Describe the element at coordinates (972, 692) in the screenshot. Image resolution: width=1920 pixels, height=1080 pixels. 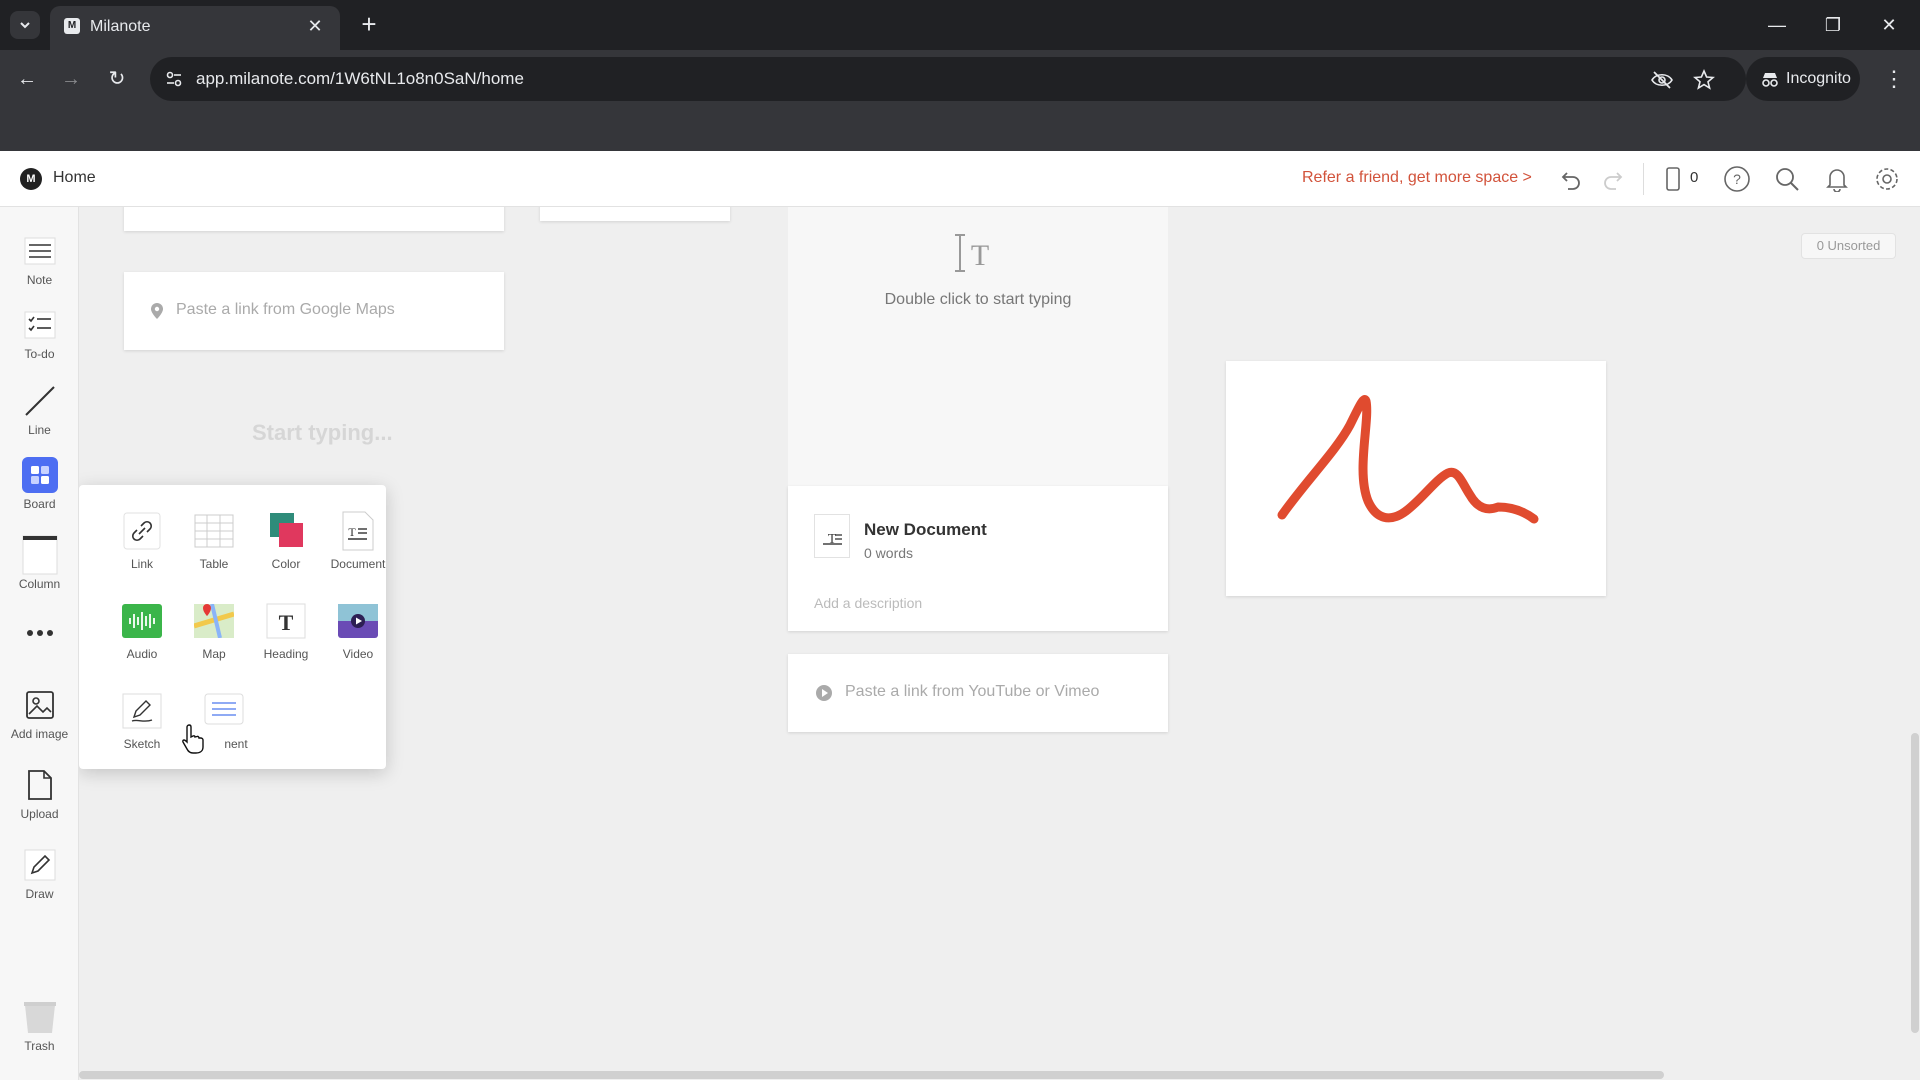
I see `video-link-placeholder: Paste a link from YouTube or Vimeo` at that location.